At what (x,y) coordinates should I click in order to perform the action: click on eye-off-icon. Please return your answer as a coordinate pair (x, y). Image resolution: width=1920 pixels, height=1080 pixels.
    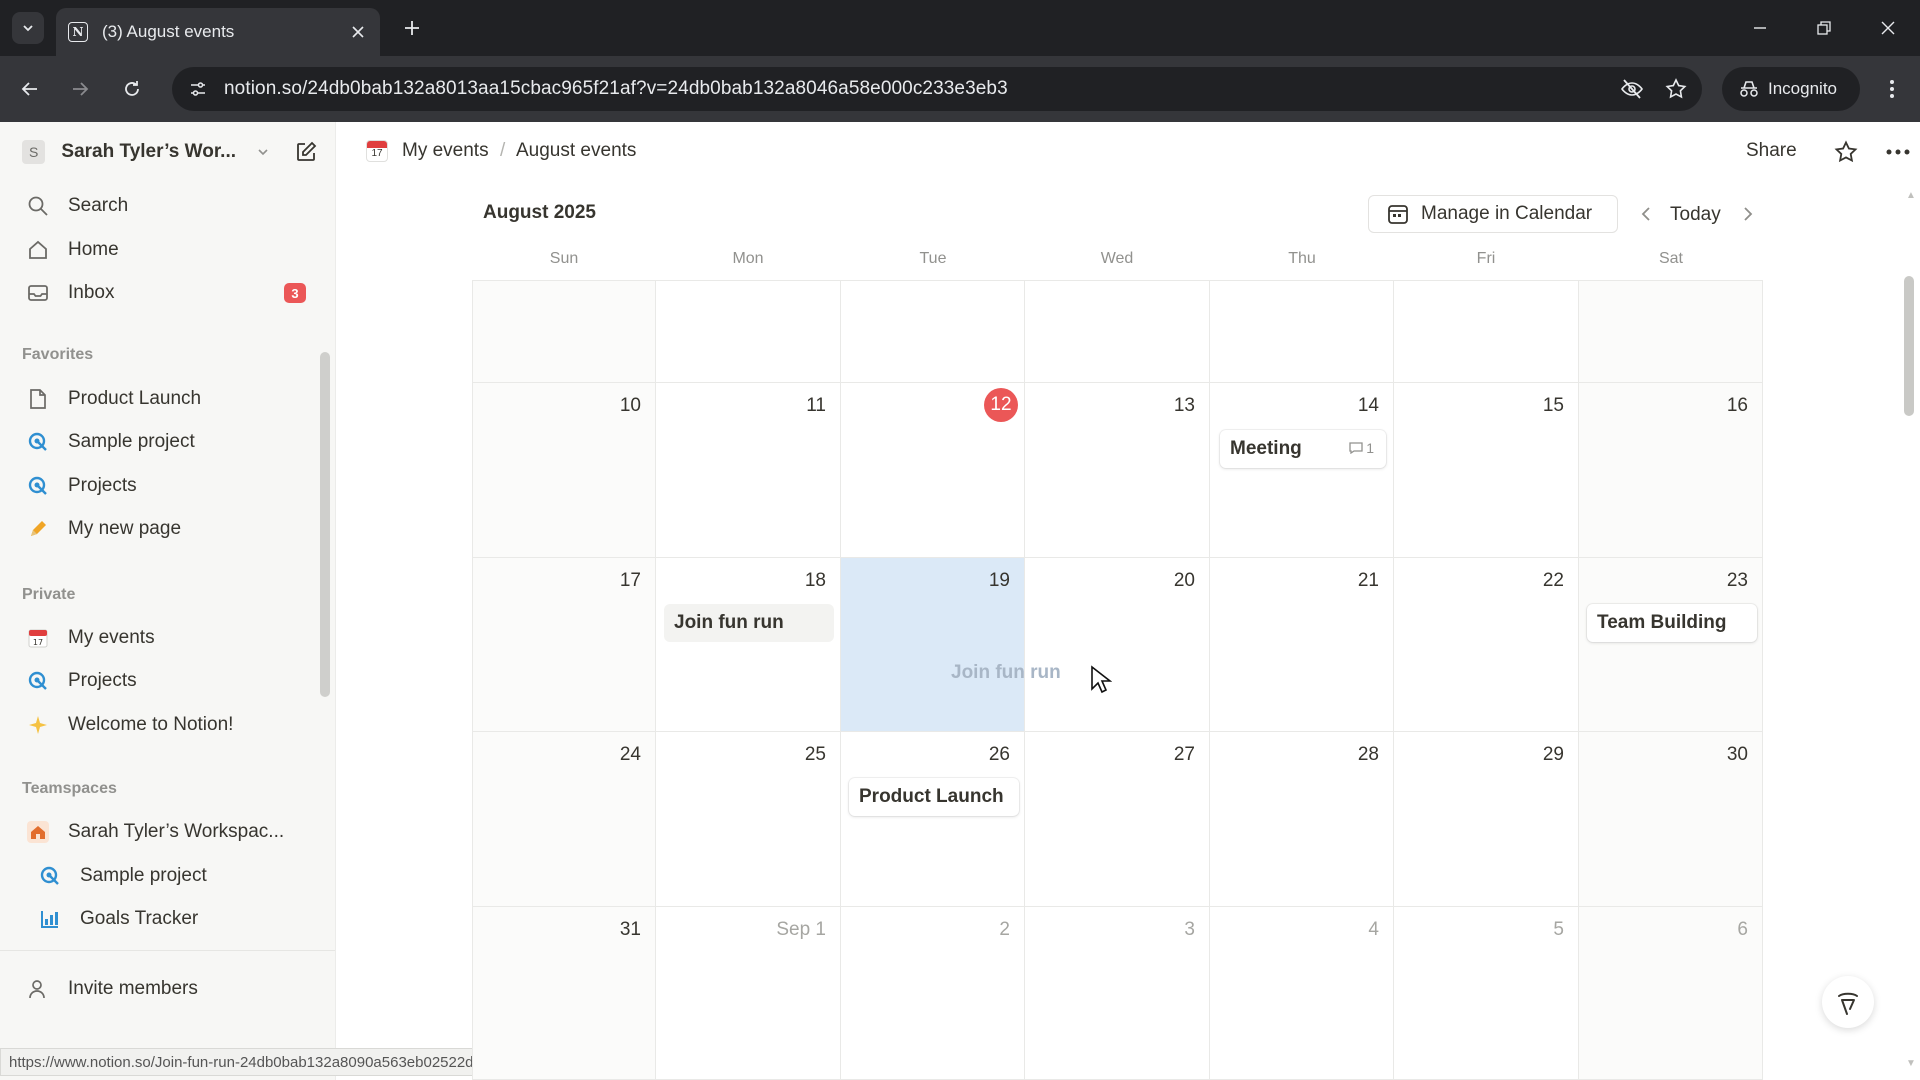
    Looking at the image, I should click on (1632, 89).